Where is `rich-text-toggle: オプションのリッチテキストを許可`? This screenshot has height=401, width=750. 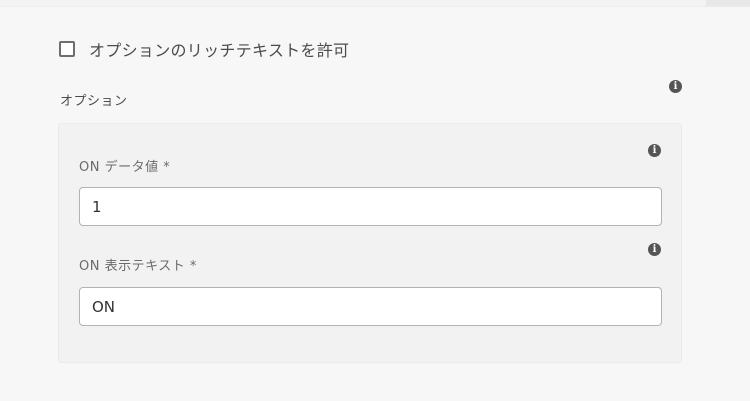
rich-text-toggle: オプションのリッチテキストを許可 is located at coordinates (204, 49).